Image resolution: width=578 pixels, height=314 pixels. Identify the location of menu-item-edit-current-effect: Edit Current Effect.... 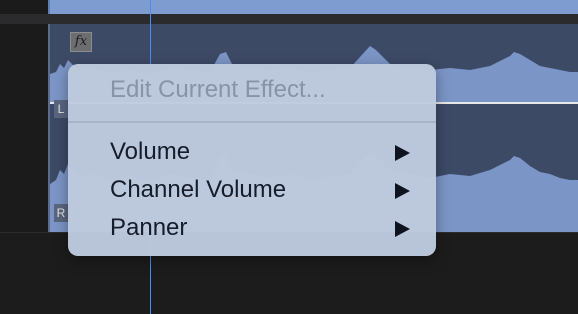
(252, 90).